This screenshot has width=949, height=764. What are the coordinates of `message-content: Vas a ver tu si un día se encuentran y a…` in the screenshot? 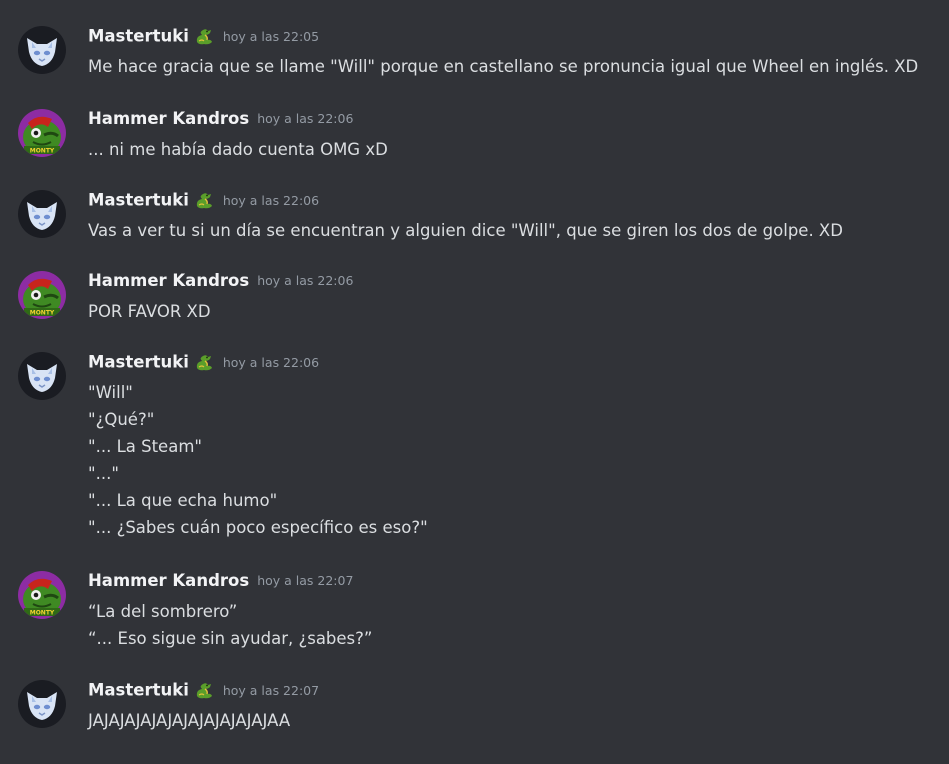 It's located at (465, 230).